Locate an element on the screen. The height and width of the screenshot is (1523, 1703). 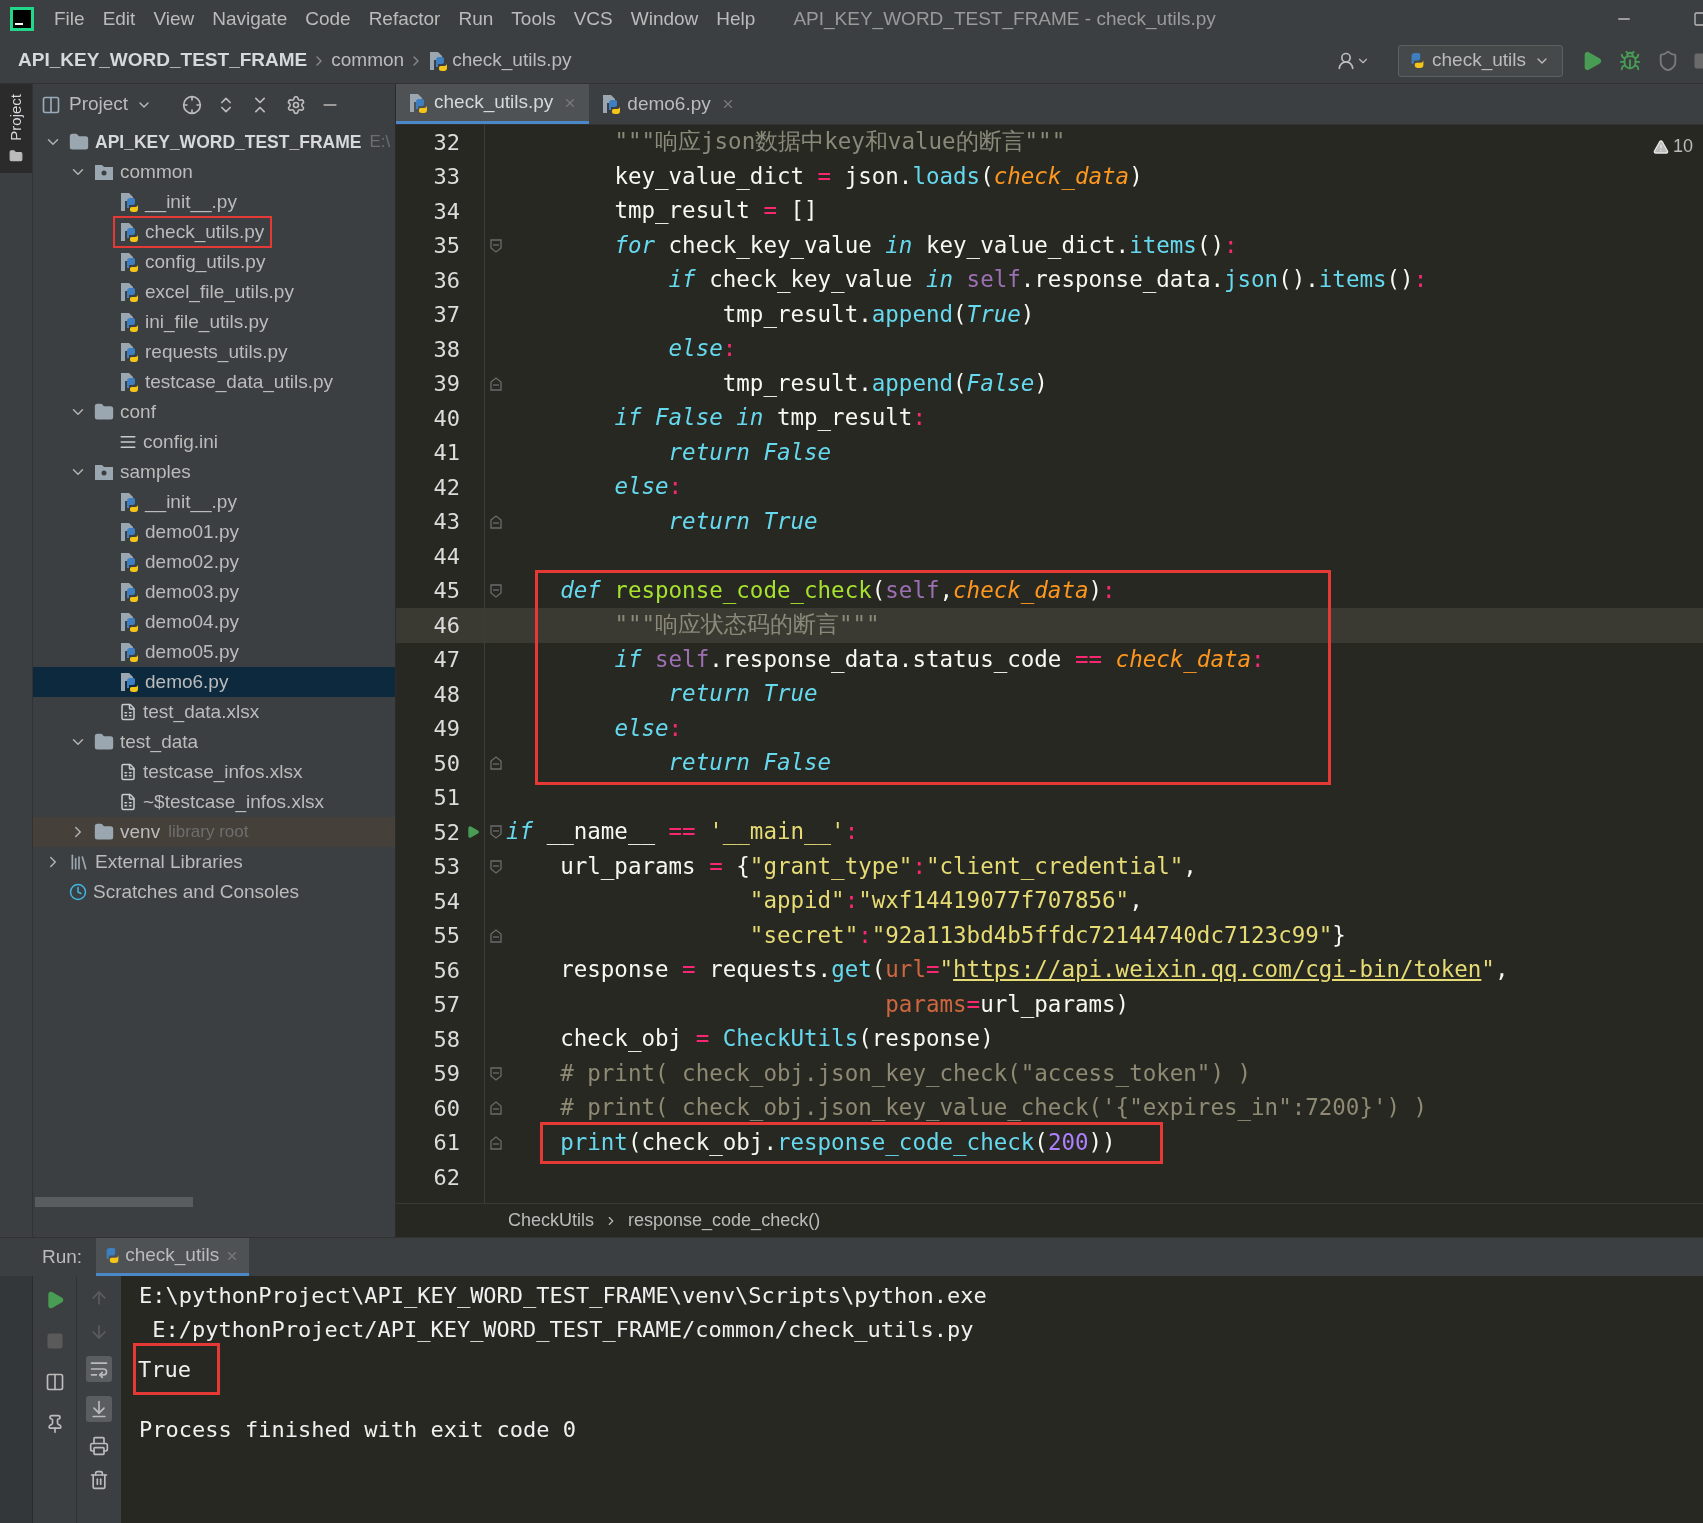
code-line: check_obj = CheckUtils(response) is located at coordinates (777, 1039).